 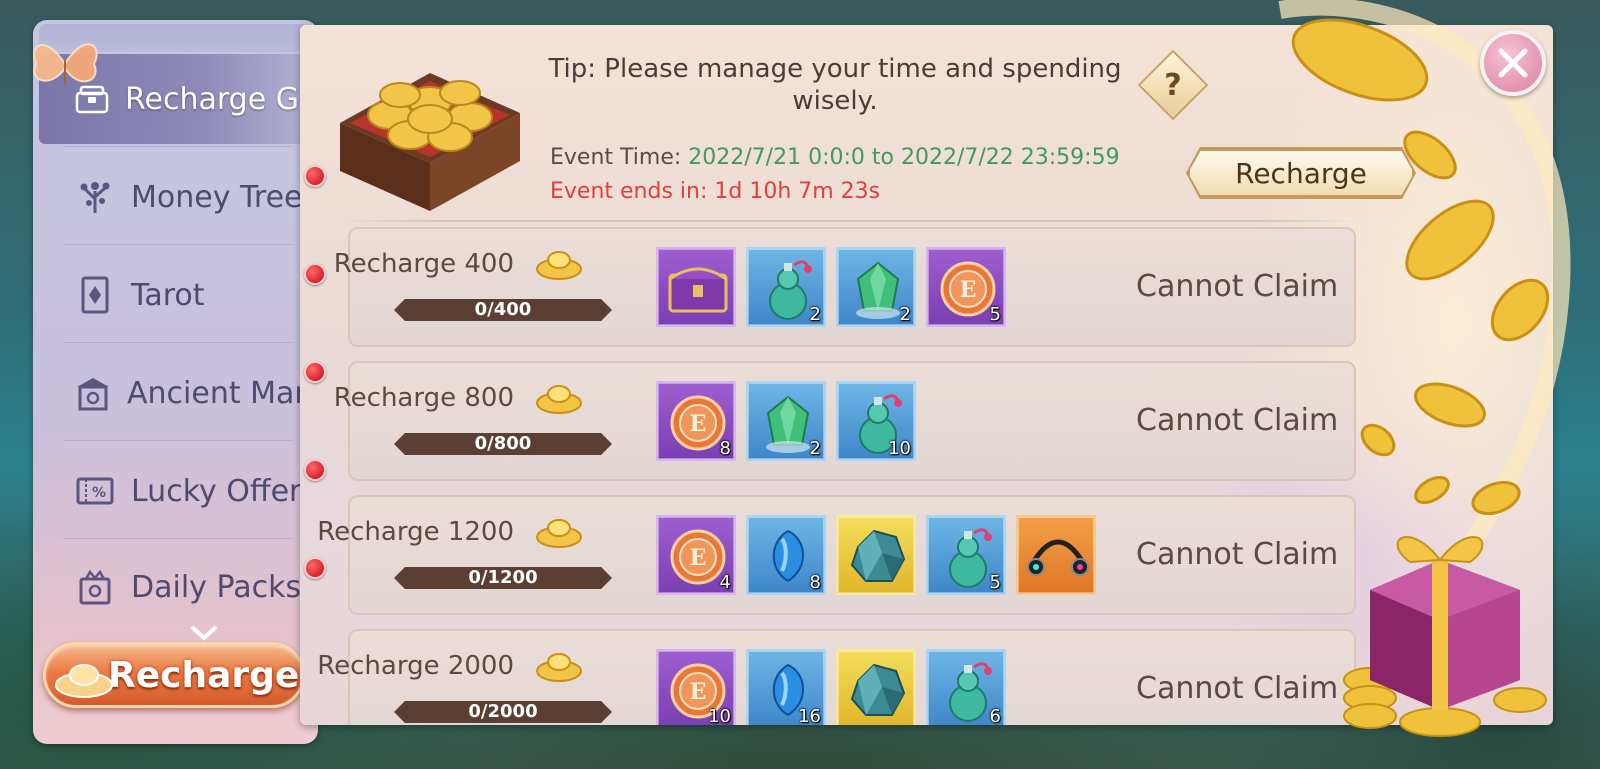 I want to click on sidebar-item-label: Money Tree, so click(x=217, y=197).